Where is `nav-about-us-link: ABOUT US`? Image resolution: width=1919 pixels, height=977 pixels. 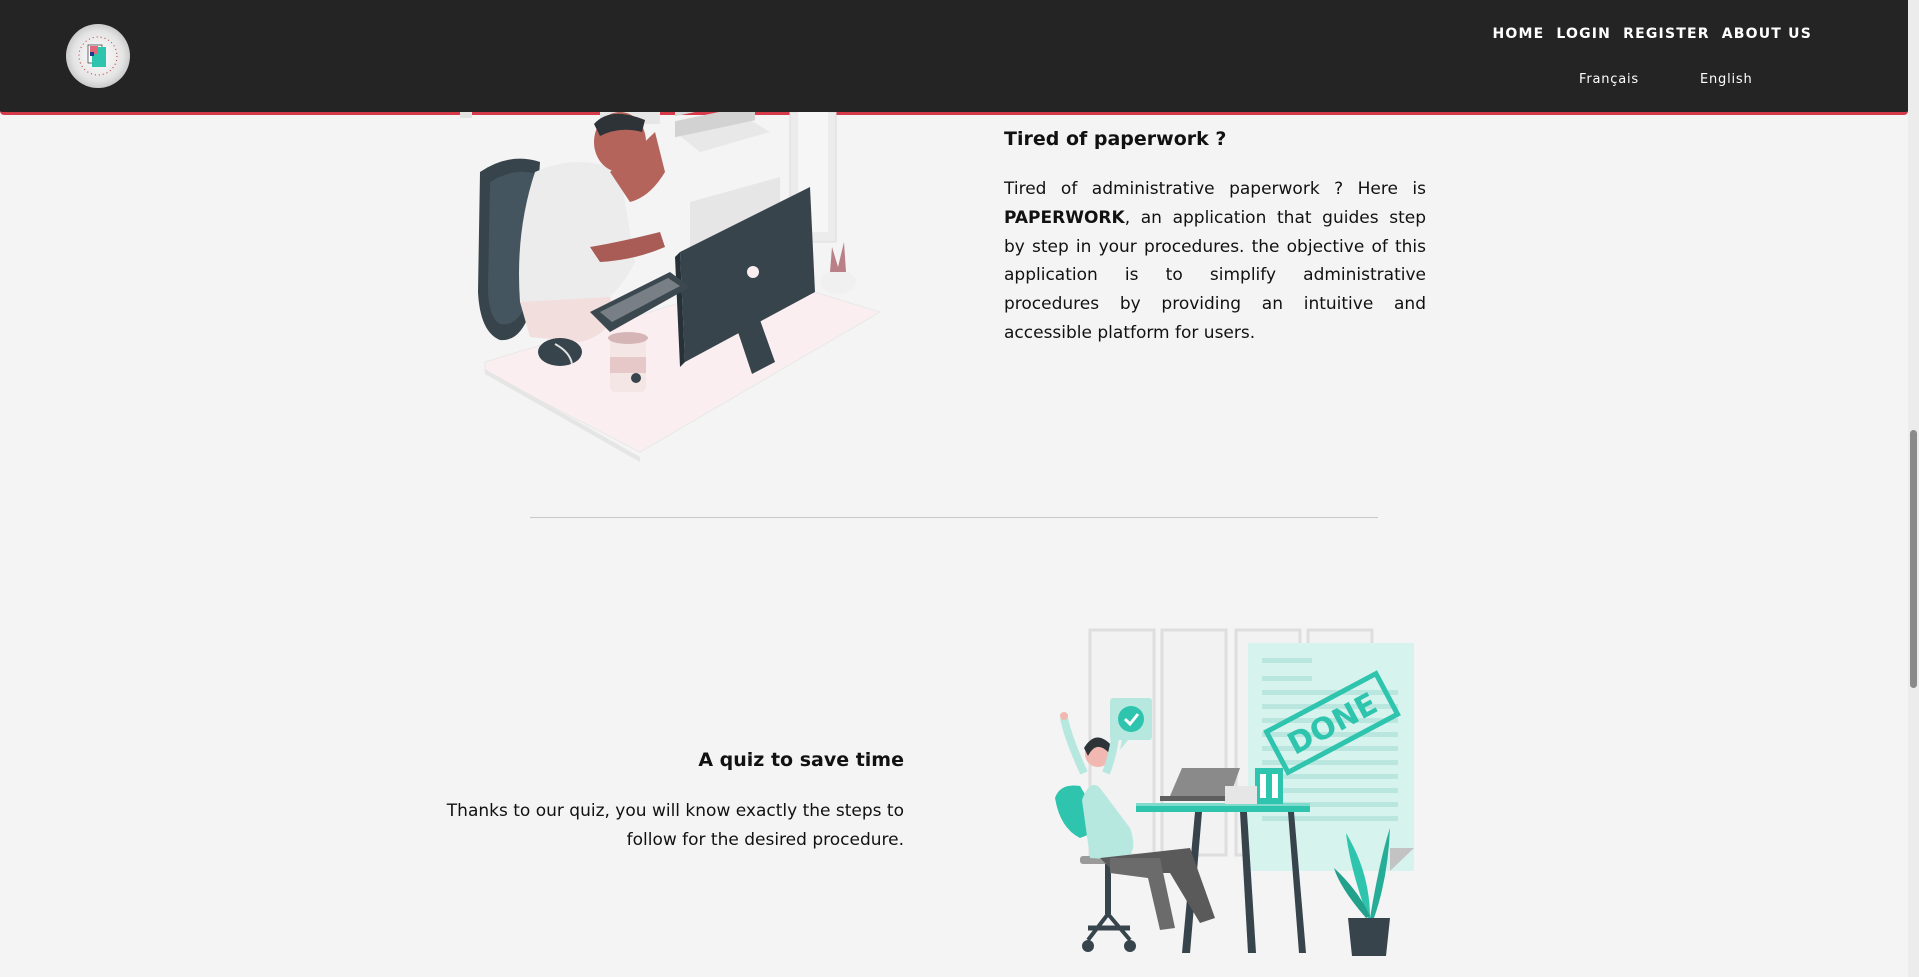
nav-about-us-link: ABOUT US is located at coordinates (1767, 34).